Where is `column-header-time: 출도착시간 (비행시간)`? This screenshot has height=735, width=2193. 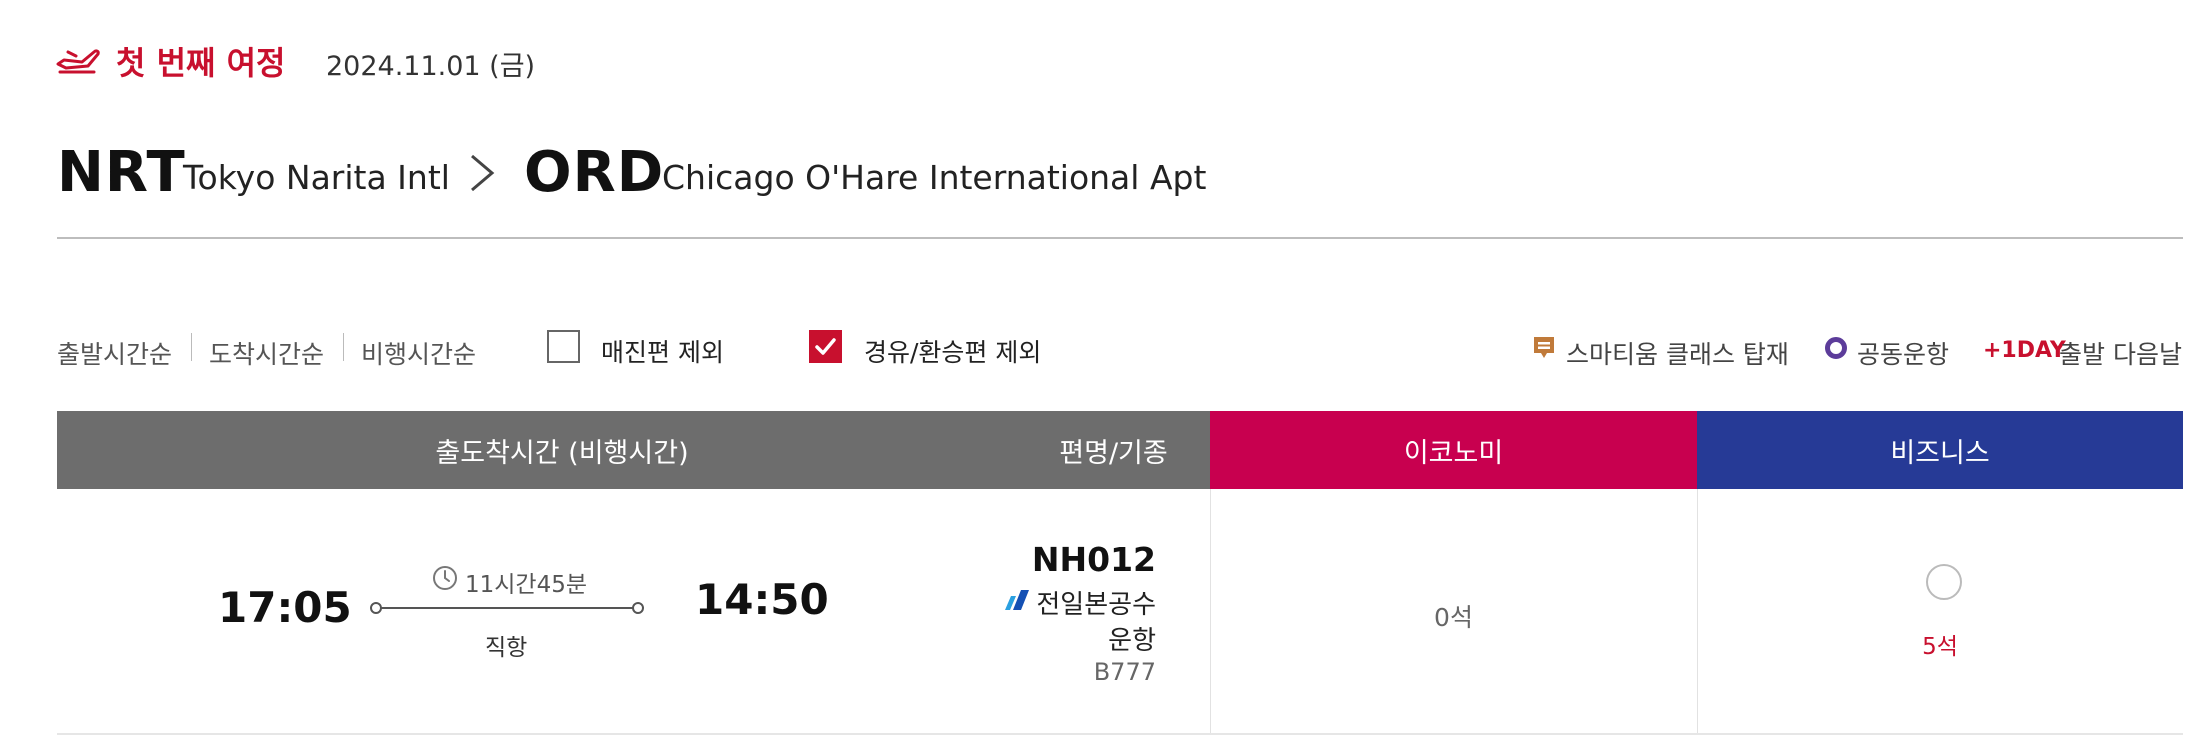
column-header-time: 출도착시간 (비행시간) is located at coordinates (537, 450).